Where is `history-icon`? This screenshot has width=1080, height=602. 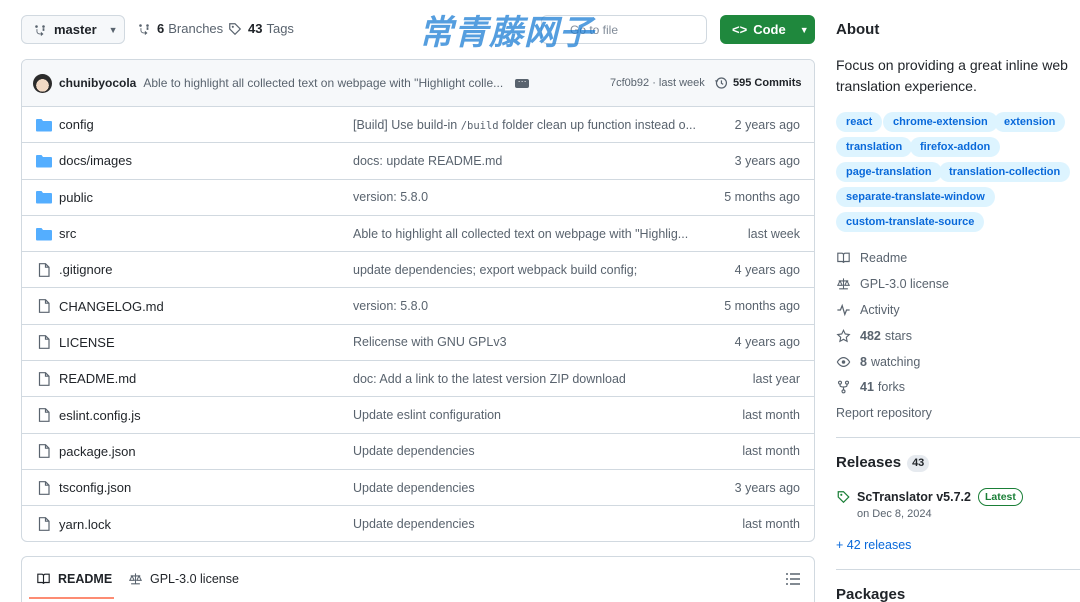 history-icon is located at coordinates (721, 83).